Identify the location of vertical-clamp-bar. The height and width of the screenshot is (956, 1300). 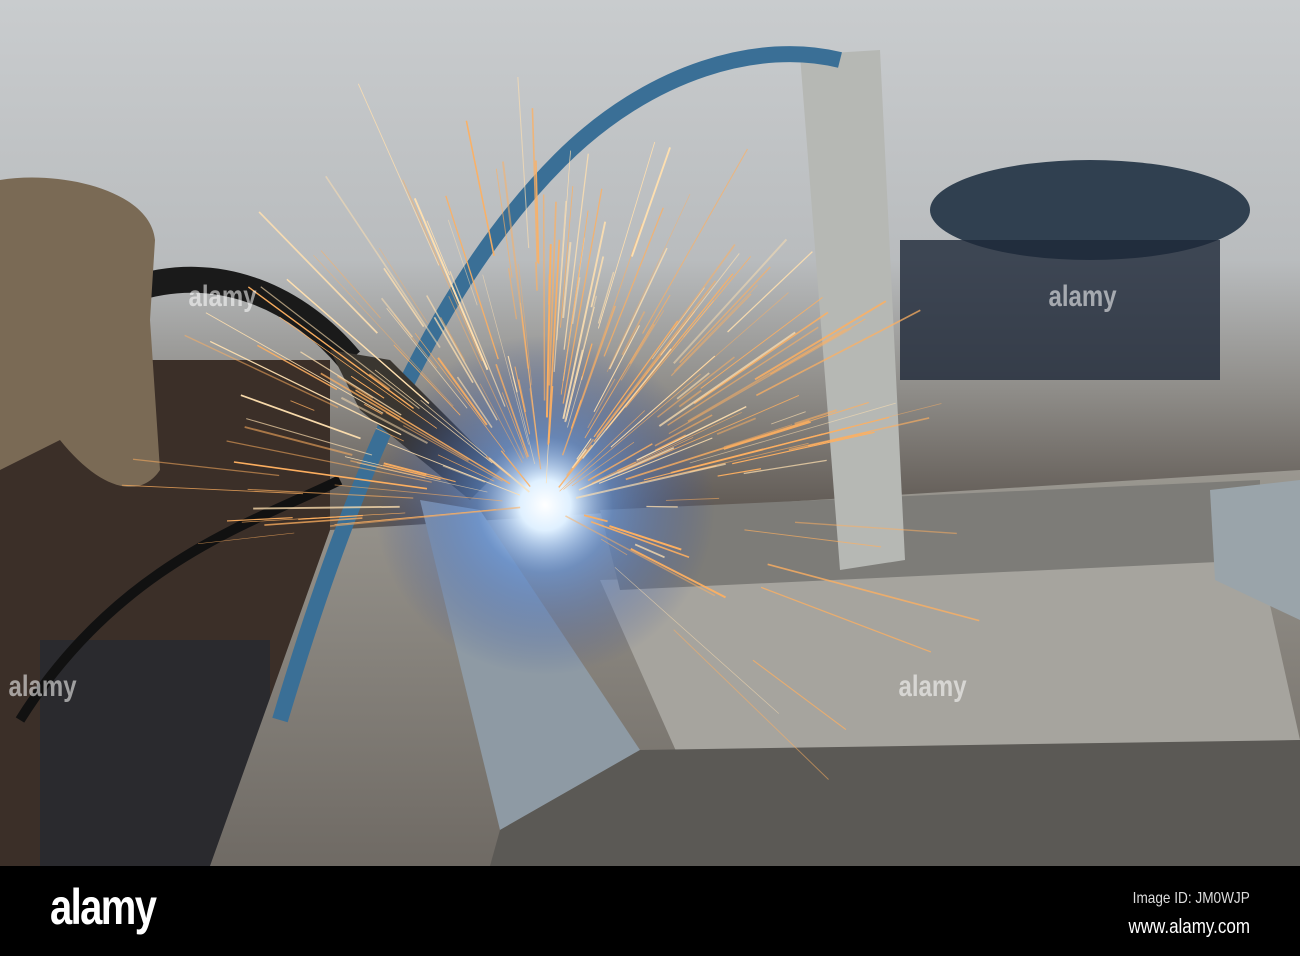
(852, 310).